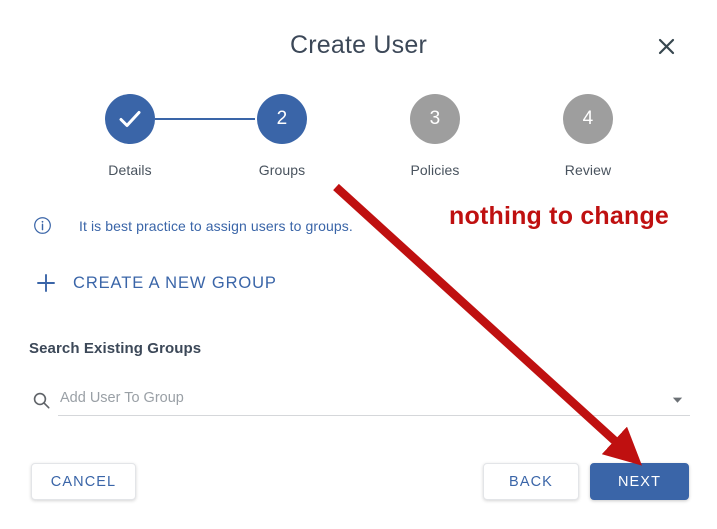  Describe the element at coordinates (588, 170) in the screenshot. I see `stepper-label-review: Review` at that location.